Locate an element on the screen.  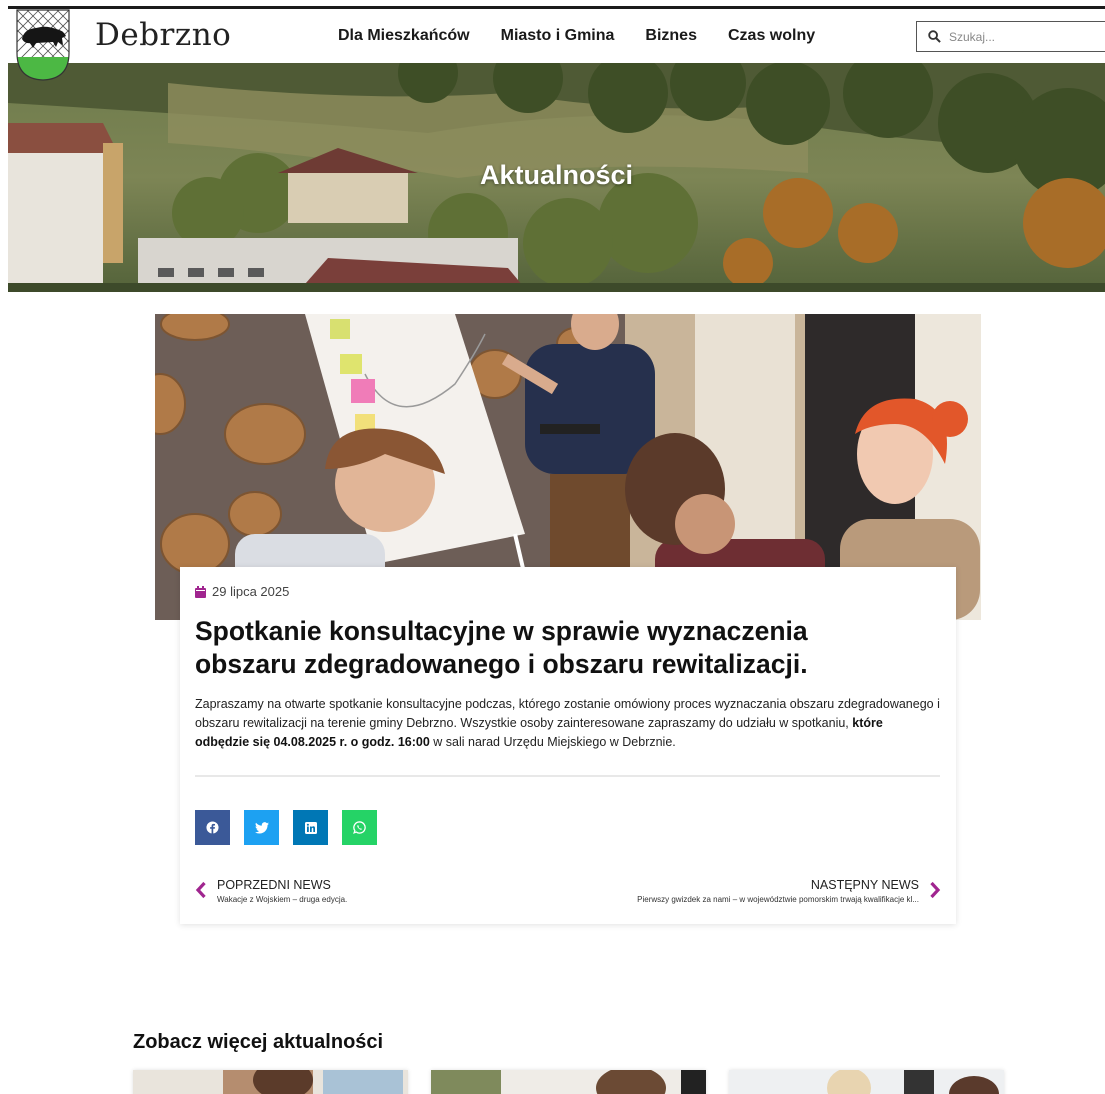
share-whatsapp-button is located at coordinates (359, 827).